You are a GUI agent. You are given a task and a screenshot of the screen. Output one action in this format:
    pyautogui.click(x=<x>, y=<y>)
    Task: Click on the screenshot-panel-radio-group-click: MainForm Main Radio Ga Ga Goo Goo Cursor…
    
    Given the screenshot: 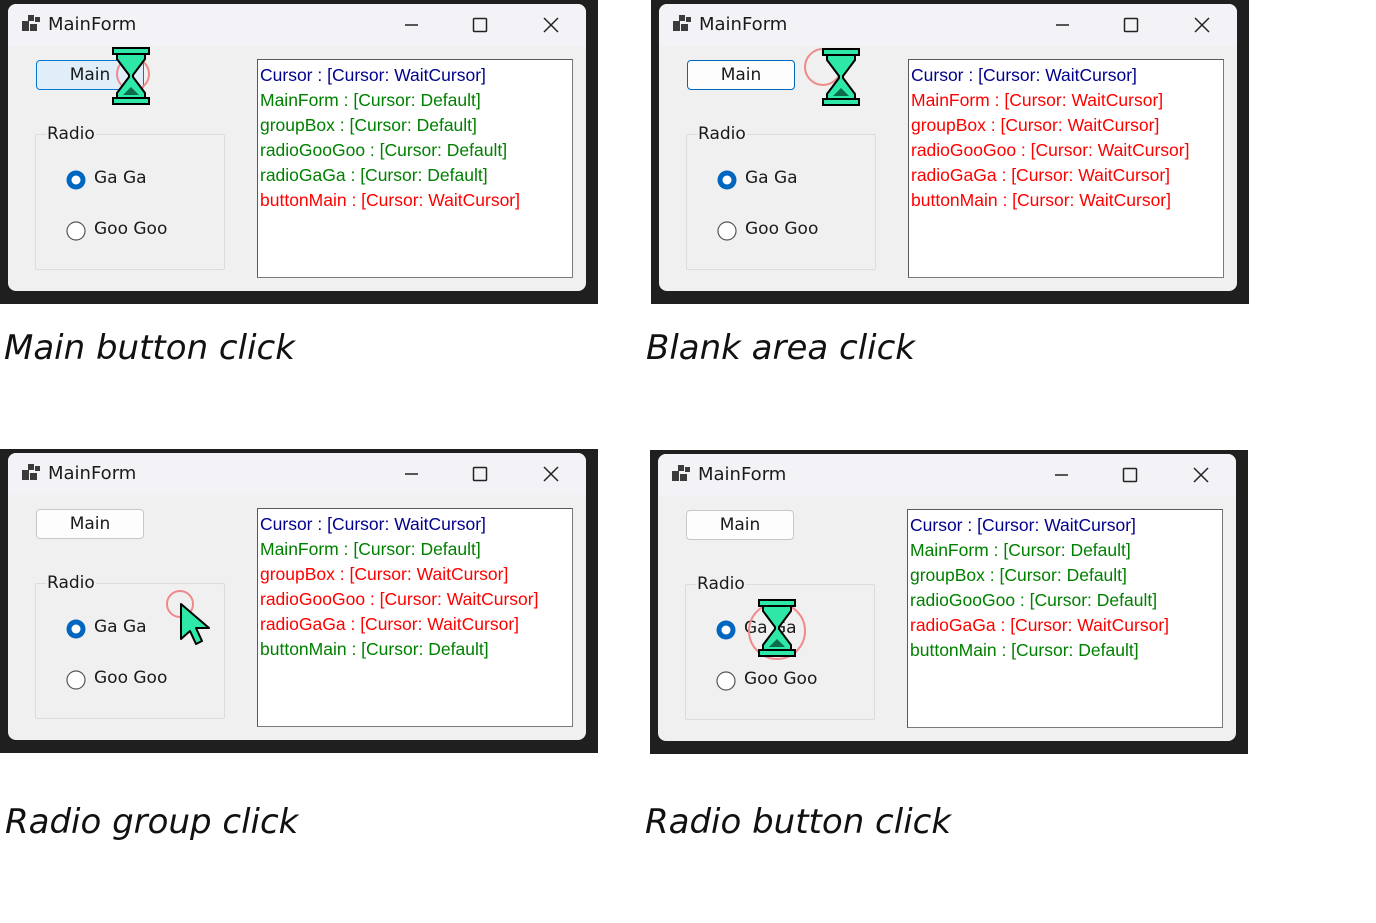 What is the action you would take?
    pyautogui.click(x=299, y=601)
    